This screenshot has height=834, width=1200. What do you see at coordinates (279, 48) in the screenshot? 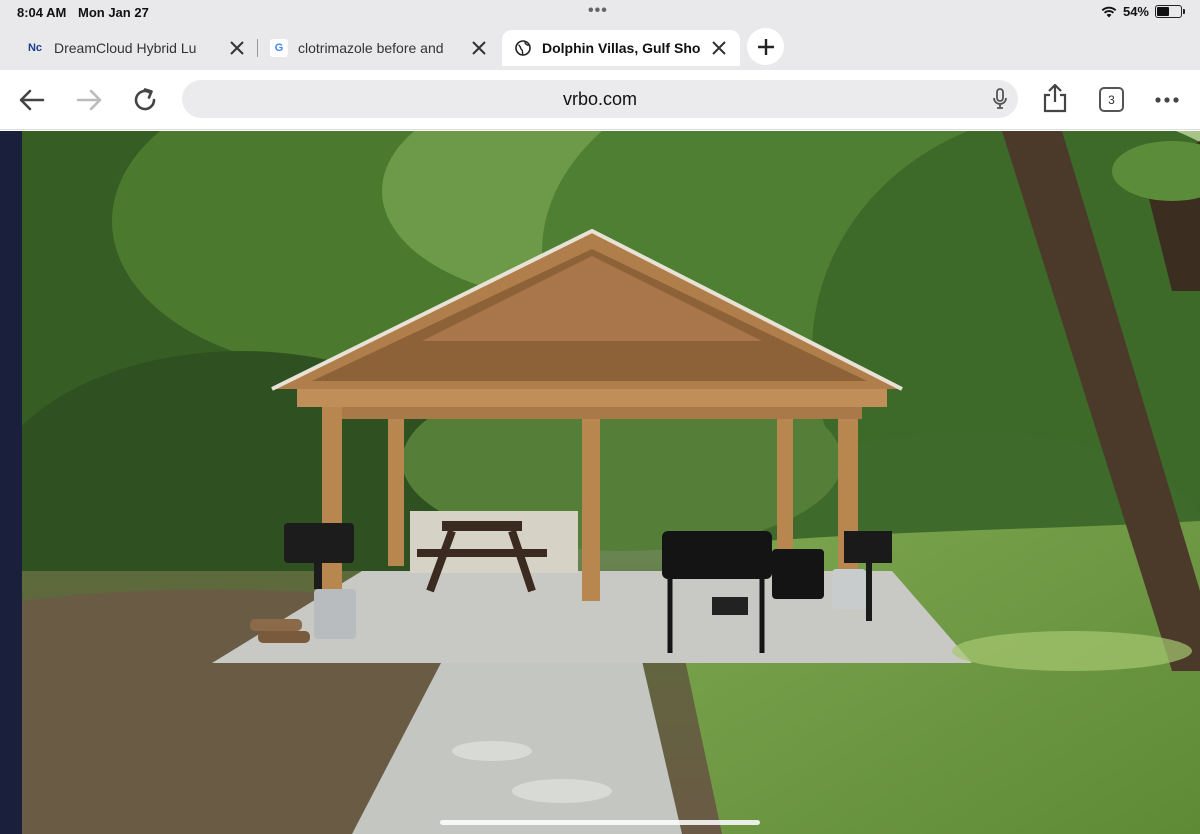
I see `google-logo-icon: G` at bounding box center [279, 48].